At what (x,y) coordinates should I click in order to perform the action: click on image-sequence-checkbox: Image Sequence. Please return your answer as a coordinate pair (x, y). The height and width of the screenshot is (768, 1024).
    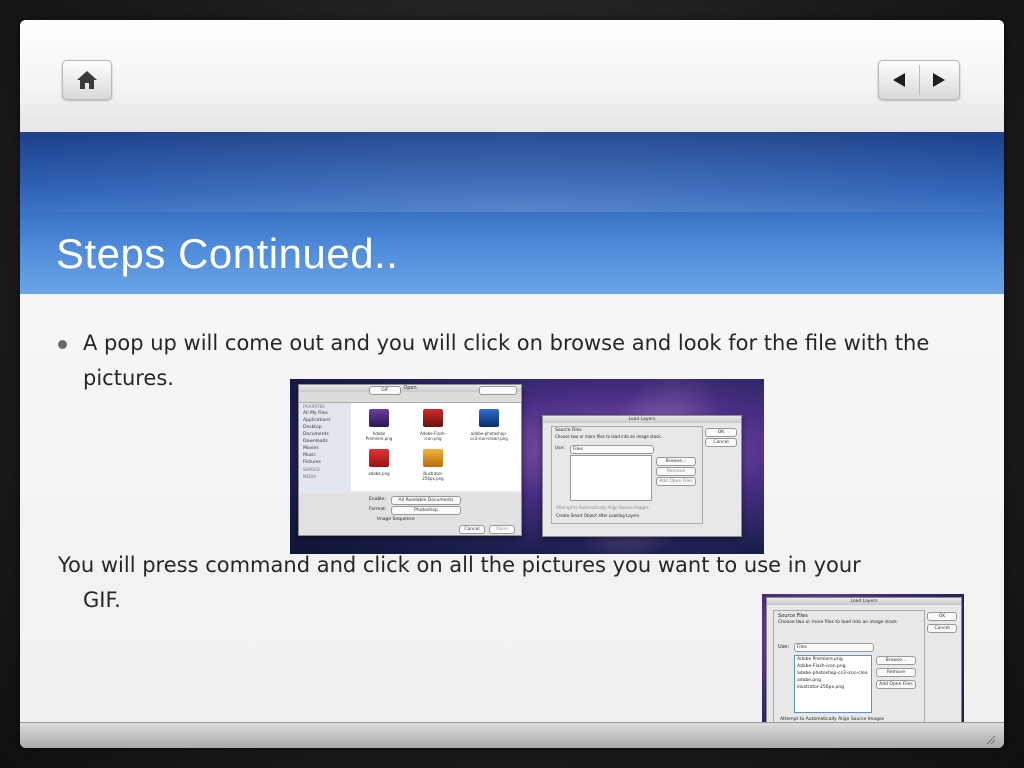
    Looking at the image, I should click on (396, 519).